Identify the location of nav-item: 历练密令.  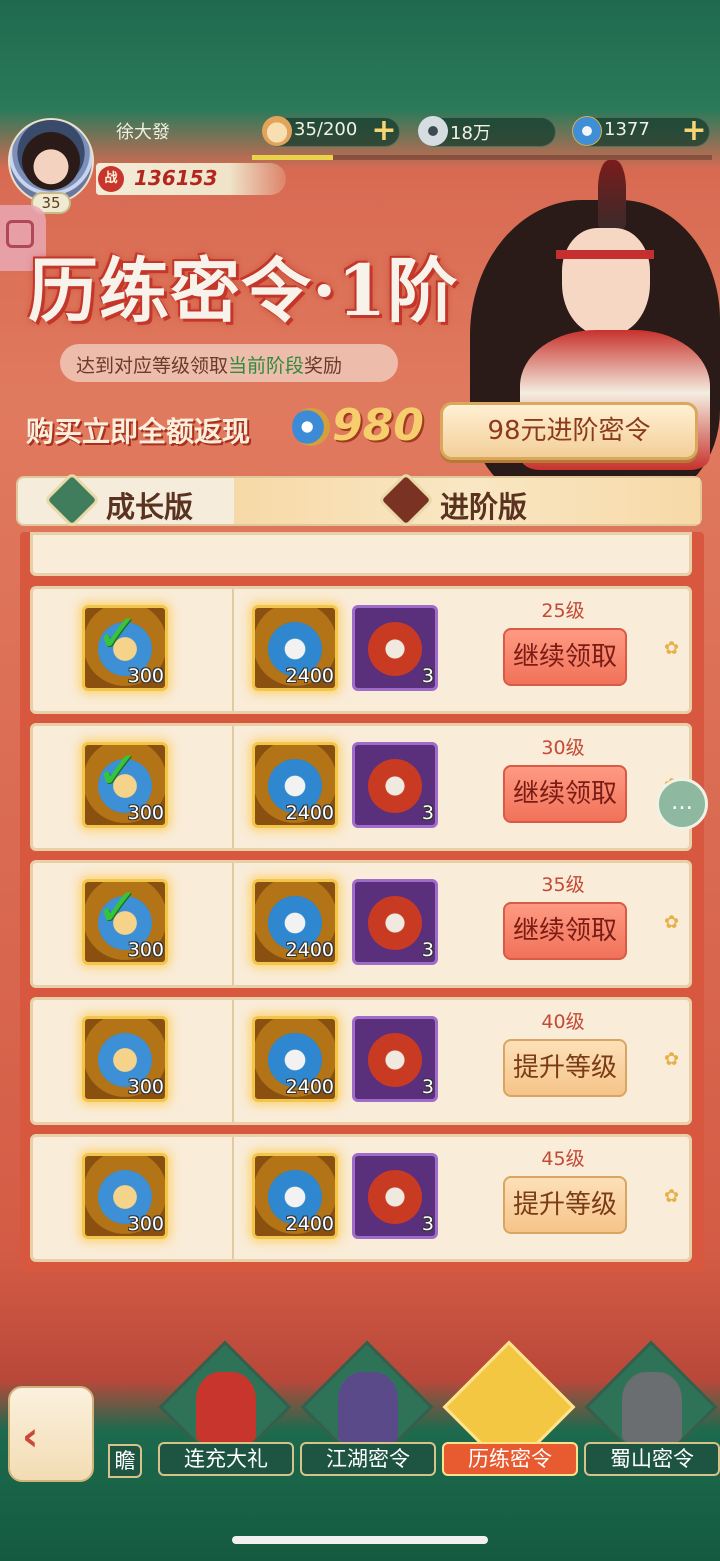
(510, 1459).